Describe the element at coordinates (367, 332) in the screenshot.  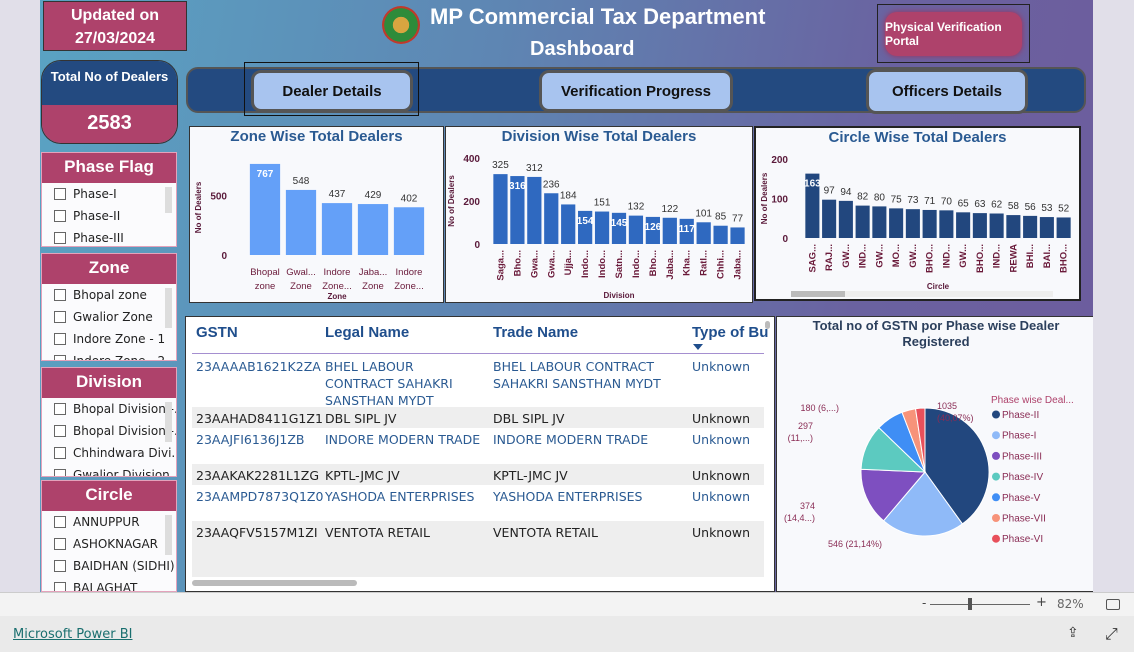
I see `column-header-legal-name: Legal Name` at that location.